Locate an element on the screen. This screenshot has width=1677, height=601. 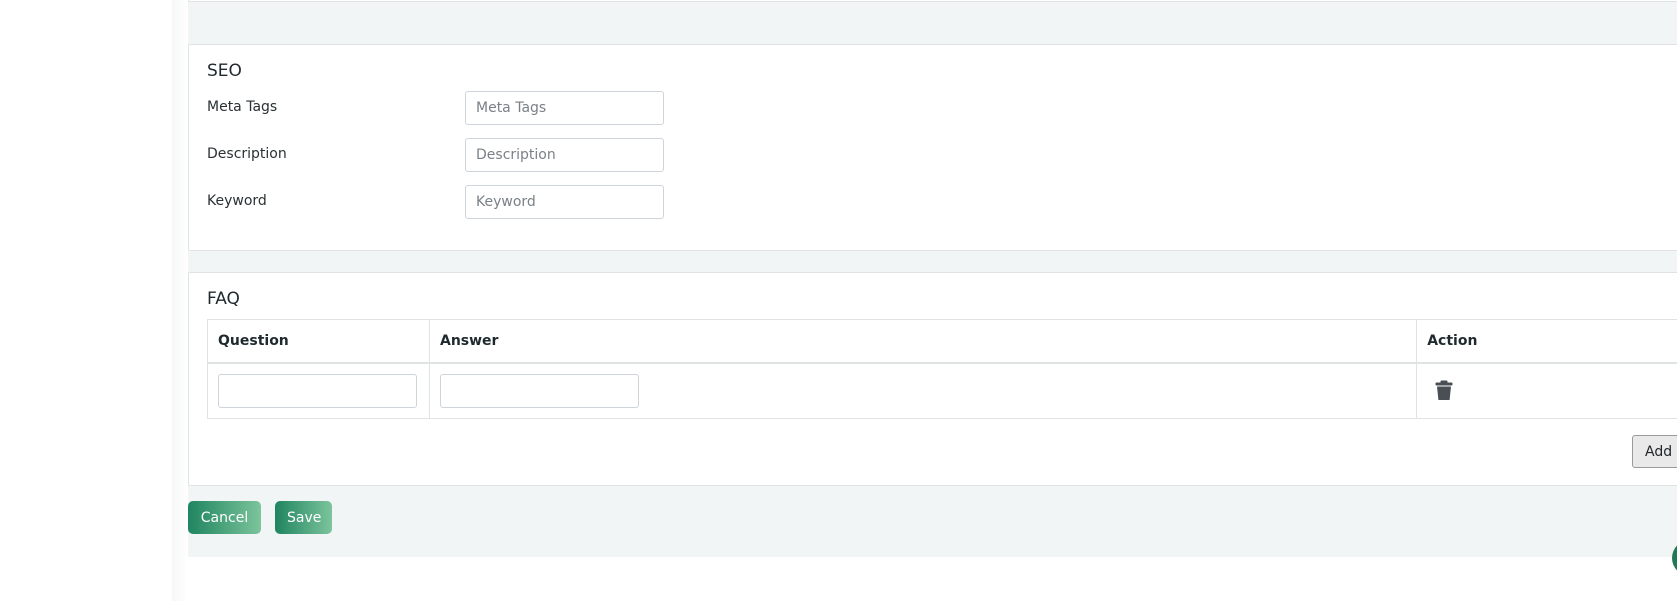
keyword-input is located at coordinates (564, 202).